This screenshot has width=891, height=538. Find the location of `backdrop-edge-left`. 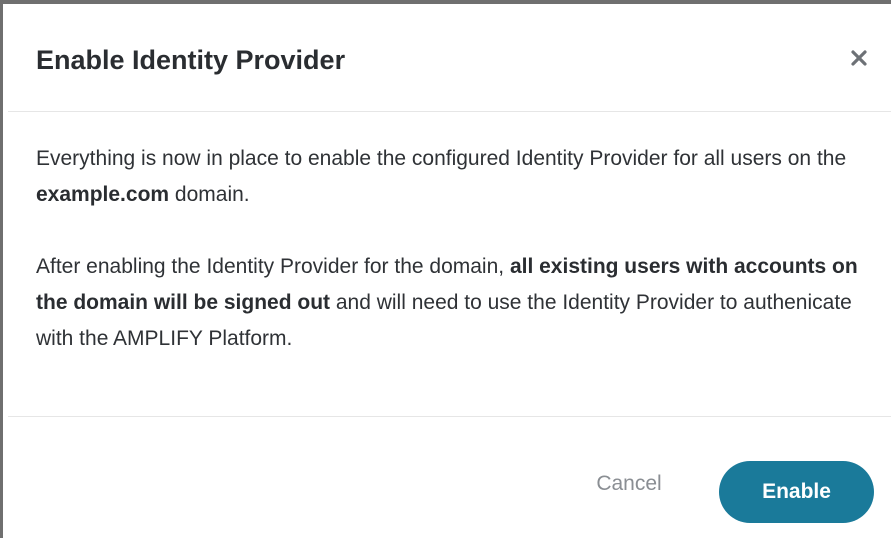

backdrop-edge-left is located at coordinates (1, 269).